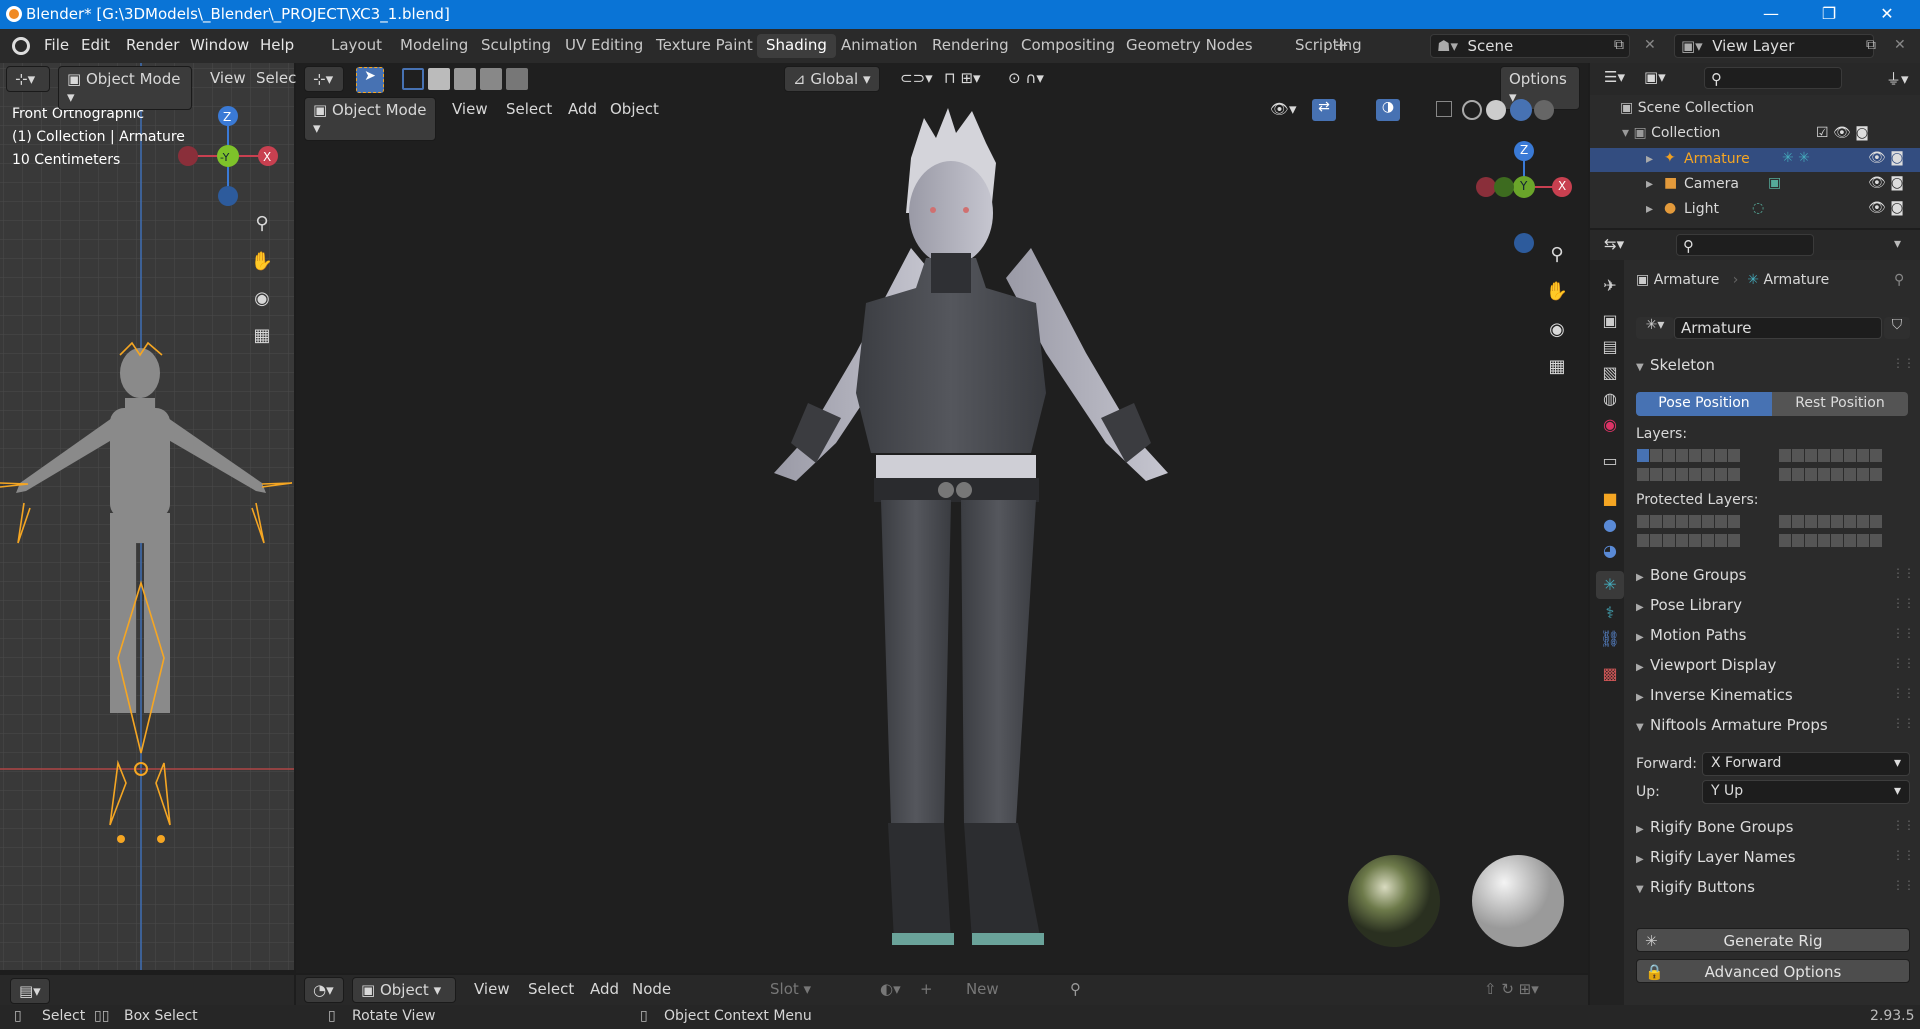  What do you see at coordinates (1557, 367) in the screenshot?
I see `main-ortho-grid-icon: ▦` at bounding box center [1557, 367].